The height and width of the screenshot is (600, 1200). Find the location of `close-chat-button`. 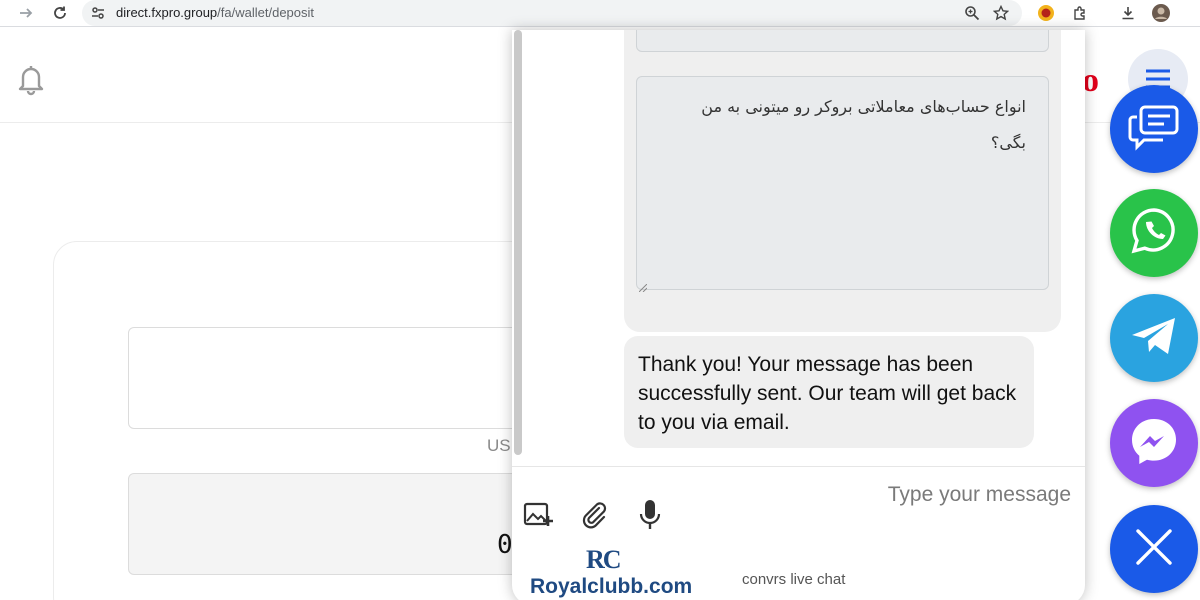

close-chat-button is located at coordinates (1154, 549).